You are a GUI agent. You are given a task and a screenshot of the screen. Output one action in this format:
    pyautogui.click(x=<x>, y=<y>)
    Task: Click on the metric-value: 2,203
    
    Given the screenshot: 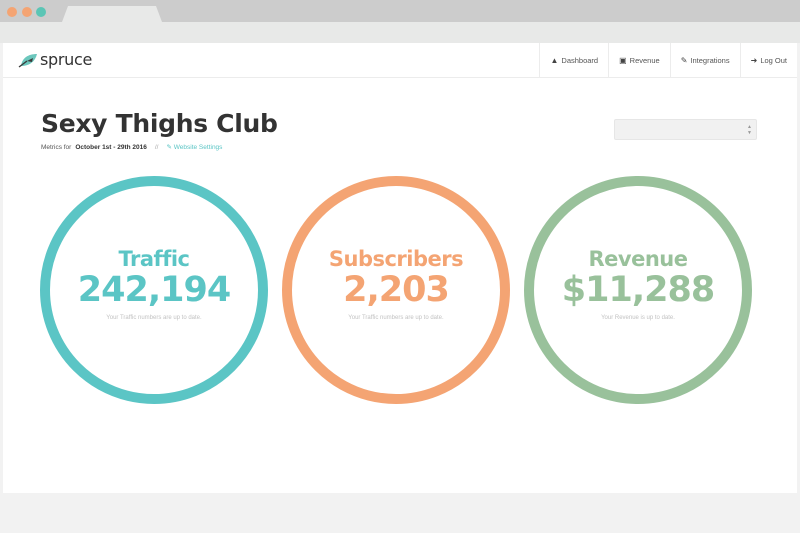 What is the action you would take?
    pyautogui.click(x=396, y=289)
    